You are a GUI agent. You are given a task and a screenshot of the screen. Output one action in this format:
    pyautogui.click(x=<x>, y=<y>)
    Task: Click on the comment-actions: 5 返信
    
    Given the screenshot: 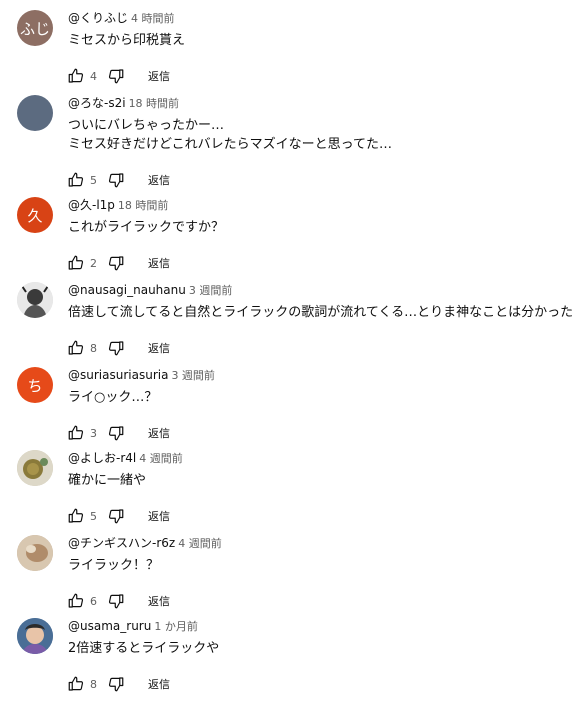 What is the action you would take?
    pyautogui.click(x=118, y=180)
    